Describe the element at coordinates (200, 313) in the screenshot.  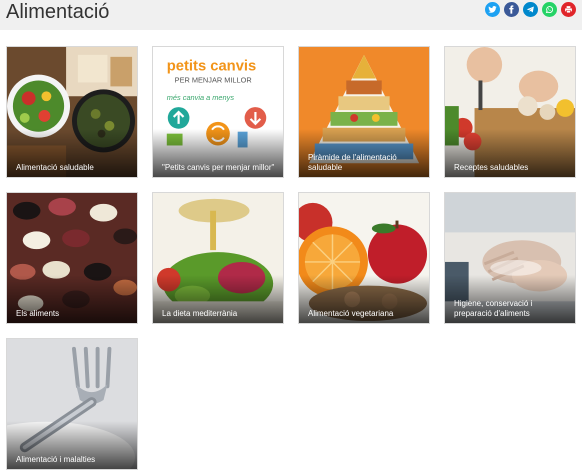
I see `tile-label: La dieta mediterrània` at that location.